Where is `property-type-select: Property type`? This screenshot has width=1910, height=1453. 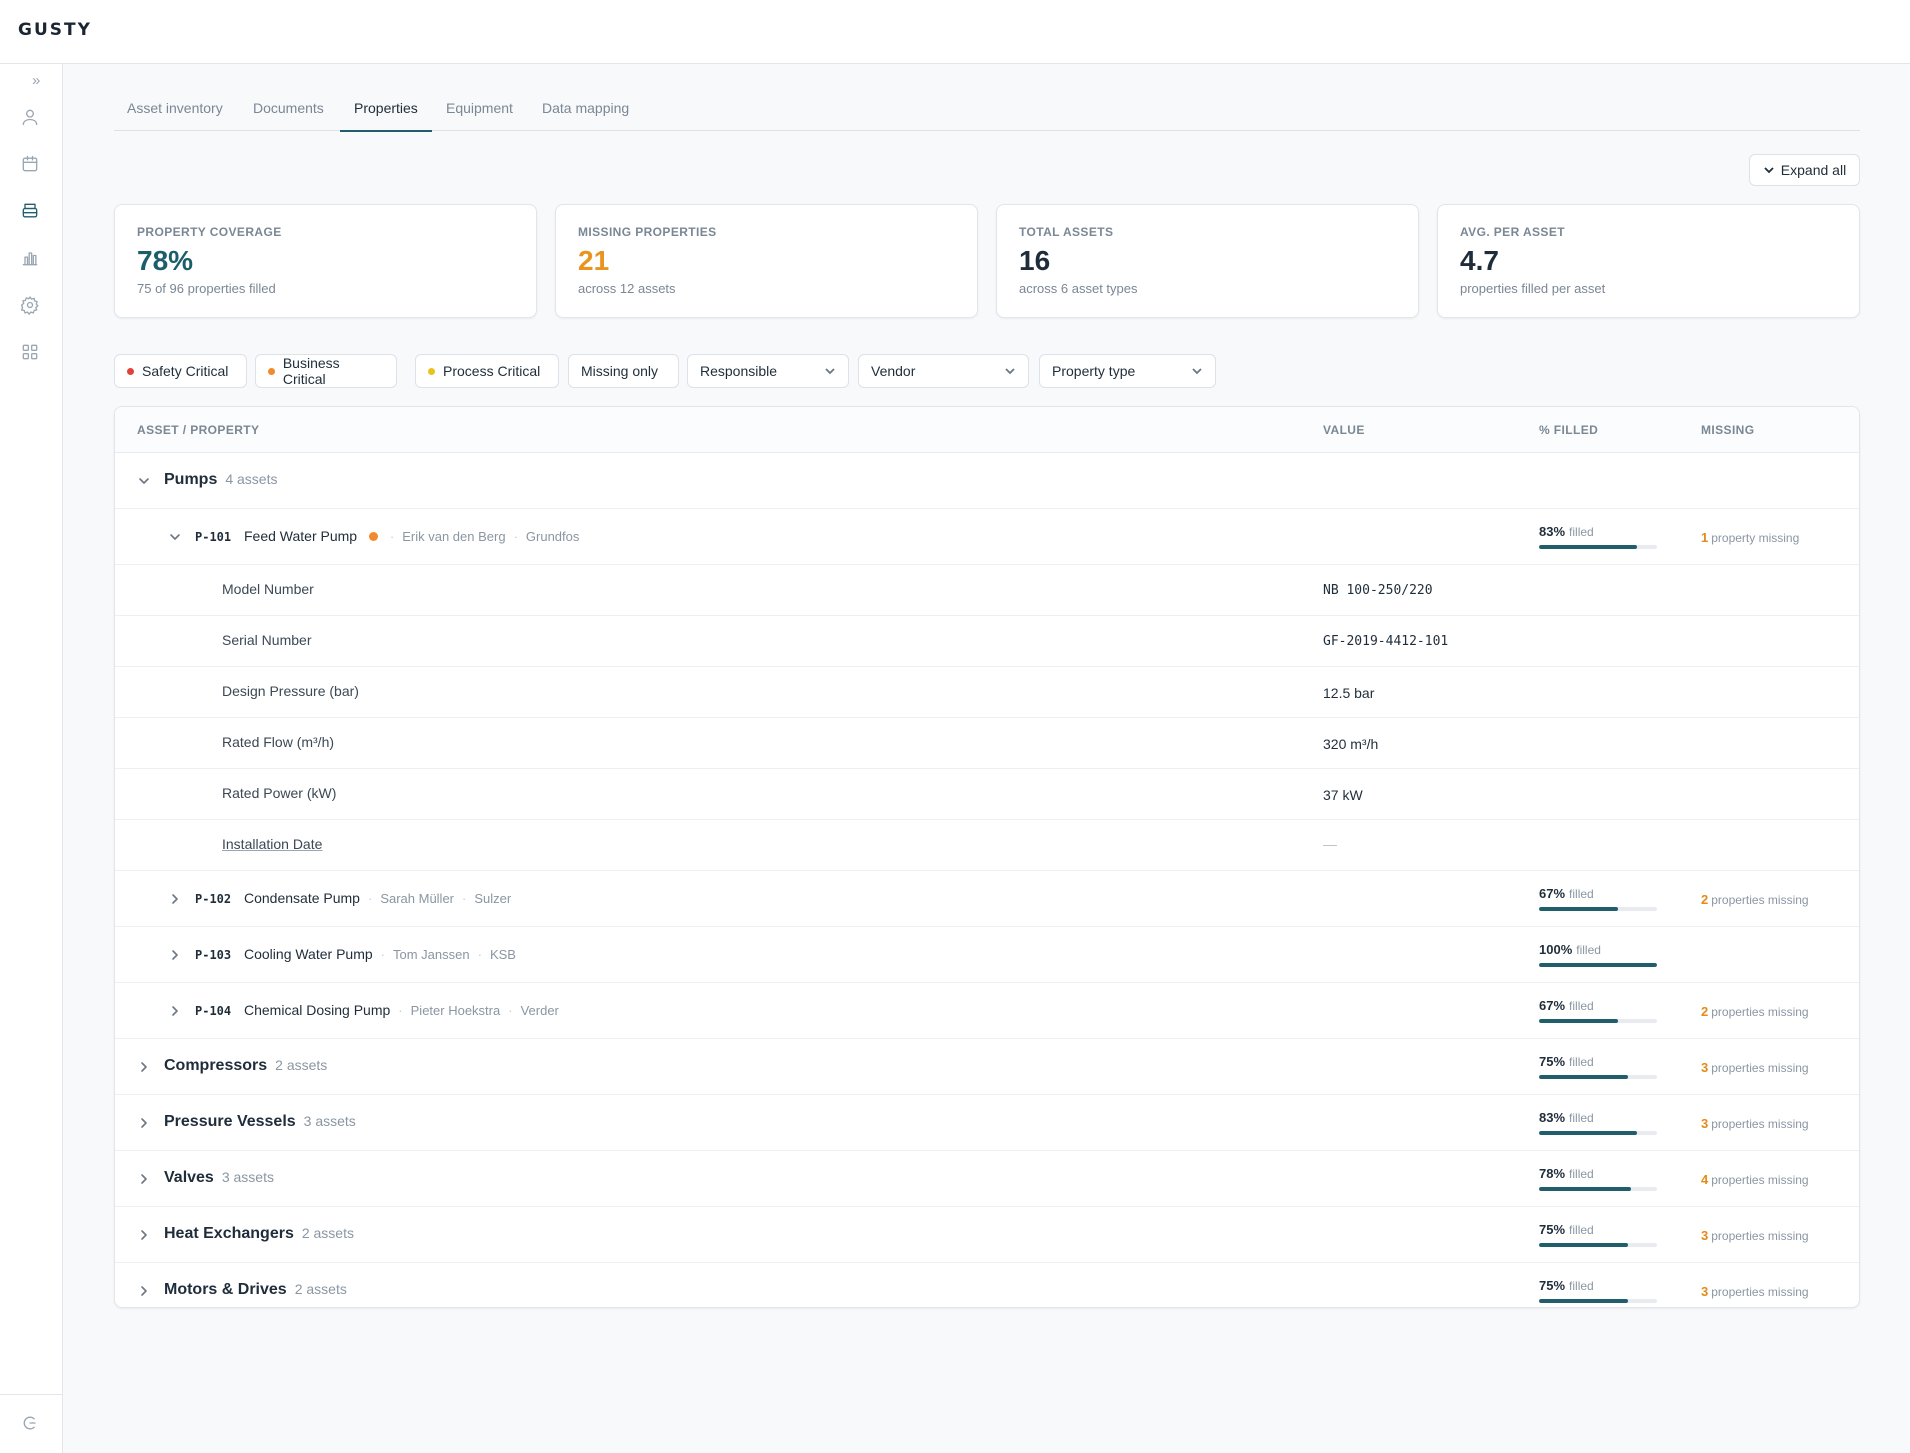
property-type-select: Property type is located at coordinates (1127, 371).